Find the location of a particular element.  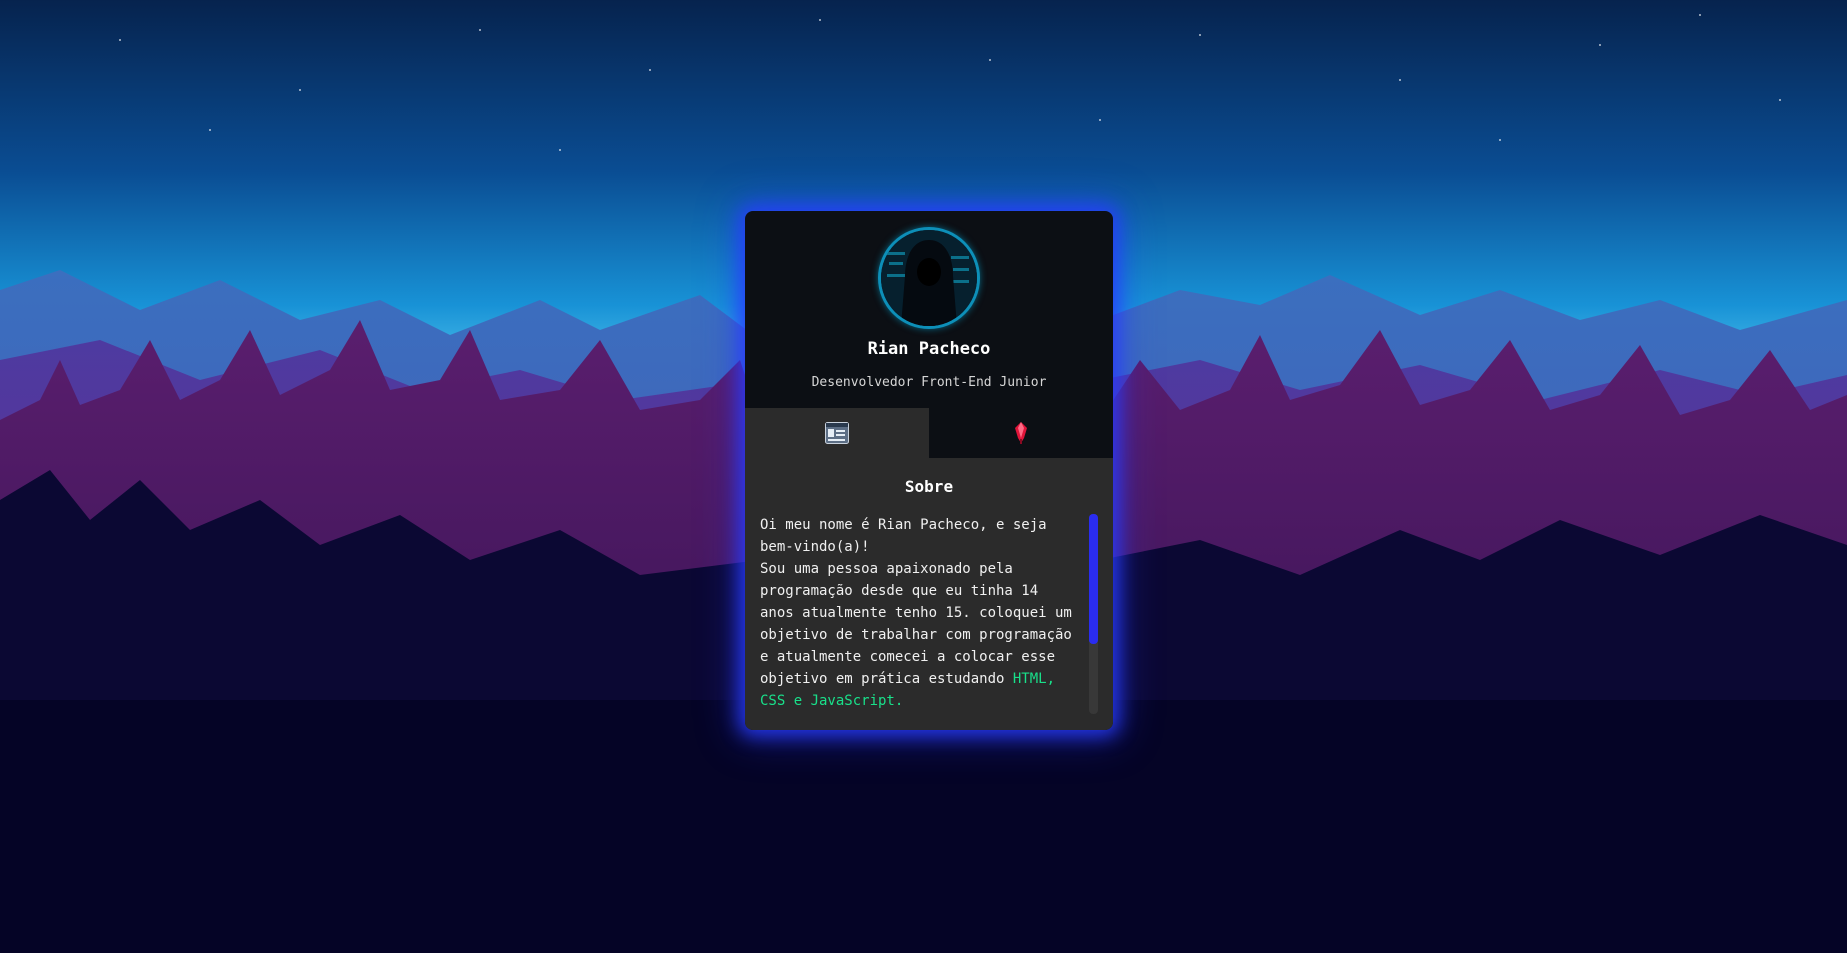

tab-about is located at coordinates (837, 433).